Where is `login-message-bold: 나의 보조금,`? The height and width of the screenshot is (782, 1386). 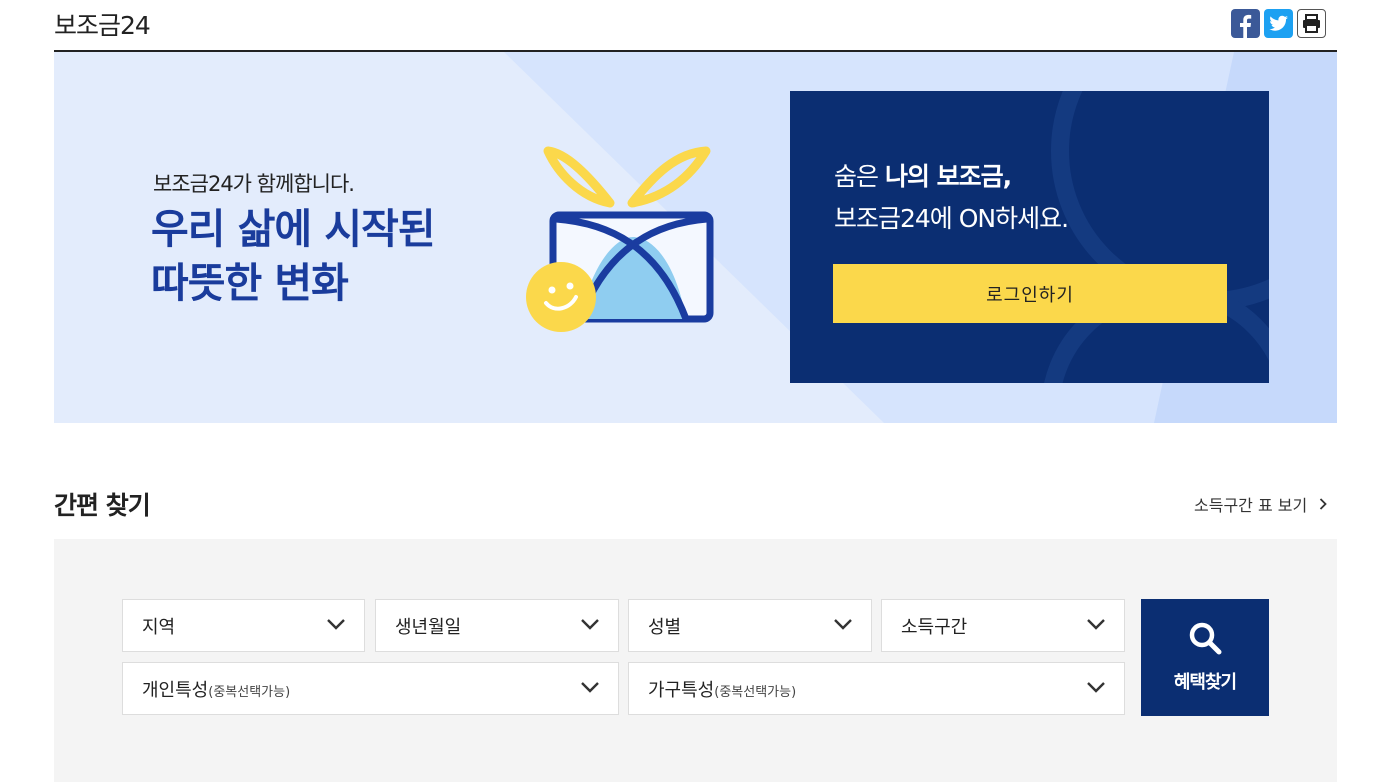
login-message-bold: 나의 보조금, is located at coordinates (948, 176).